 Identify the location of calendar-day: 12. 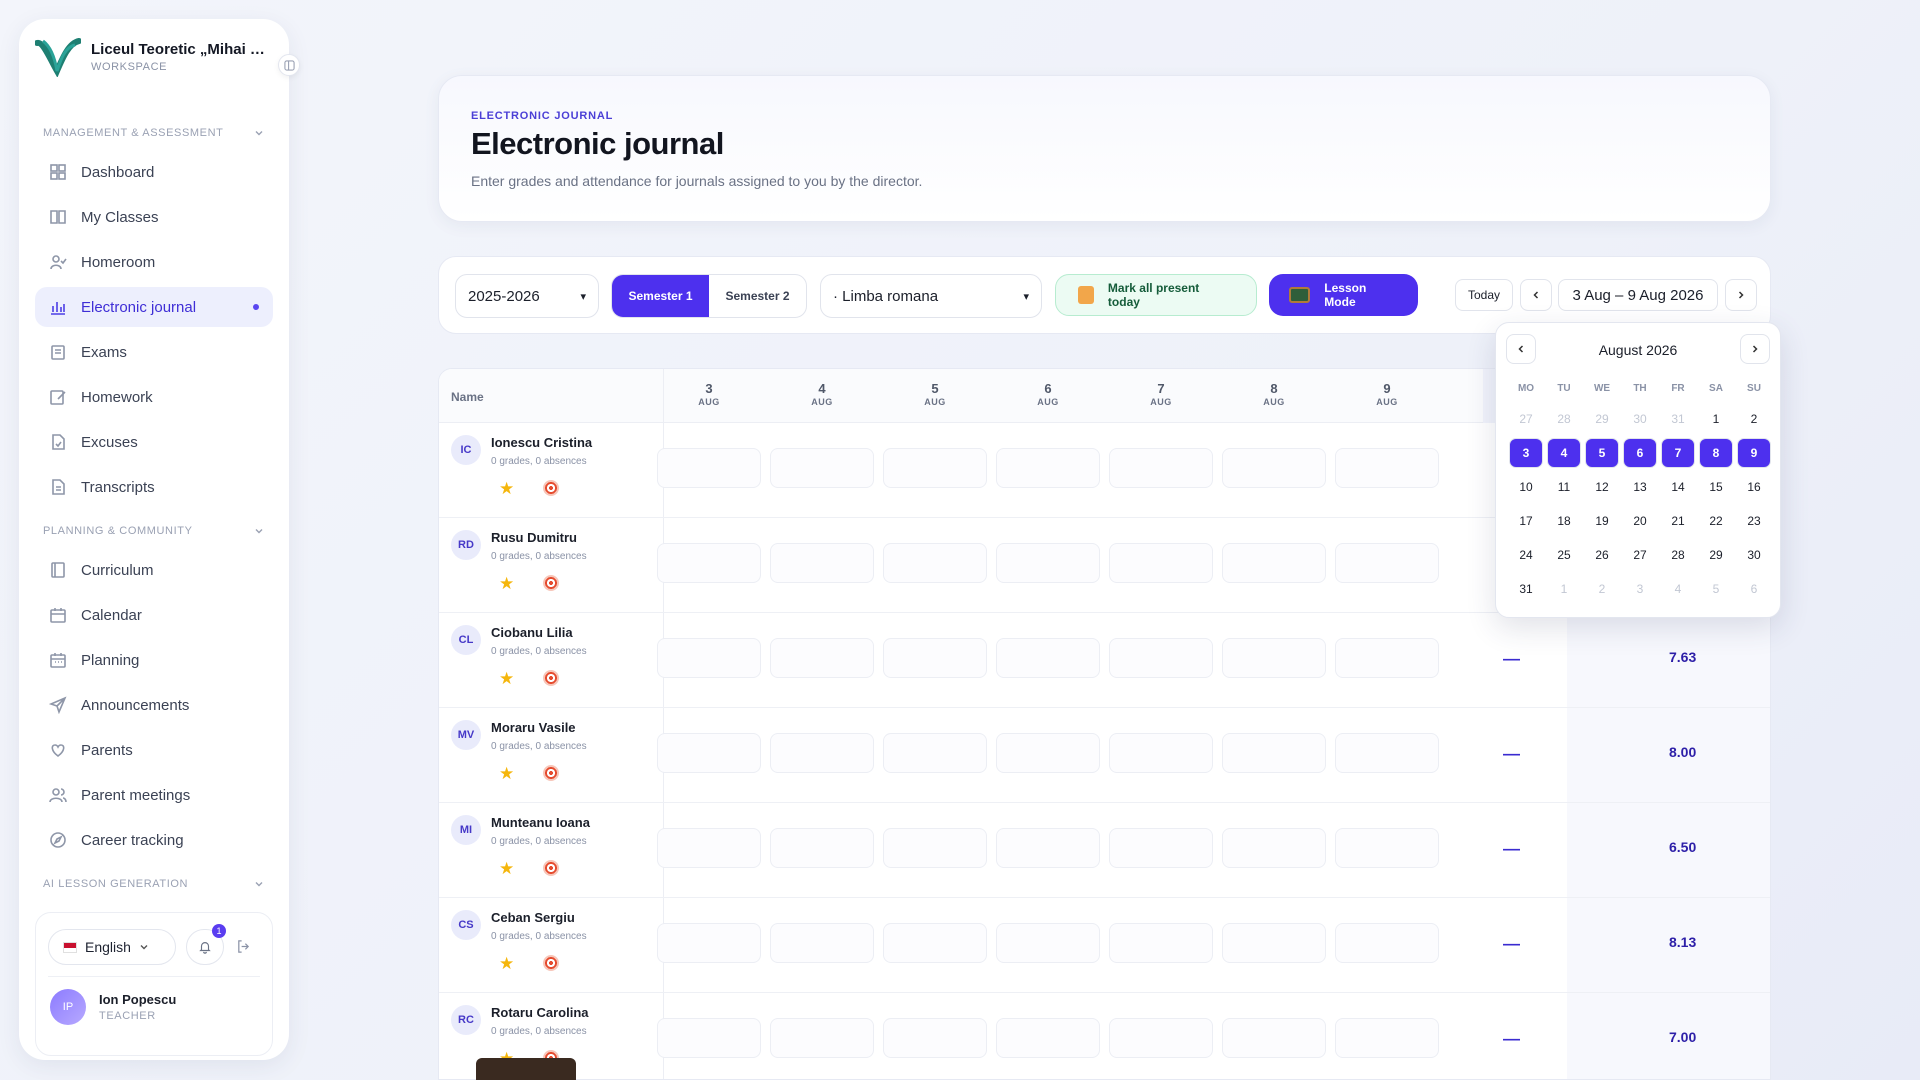
(1602, 487).